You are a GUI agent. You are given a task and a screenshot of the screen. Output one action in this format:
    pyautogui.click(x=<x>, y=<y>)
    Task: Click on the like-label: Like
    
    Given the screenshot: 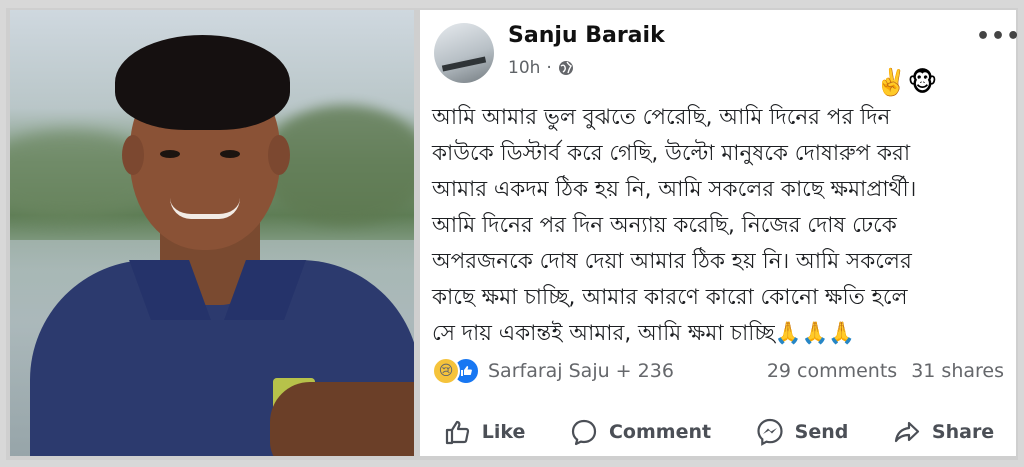 What is the action you would take?
    pyautogui.click(x=503, y=432)
    